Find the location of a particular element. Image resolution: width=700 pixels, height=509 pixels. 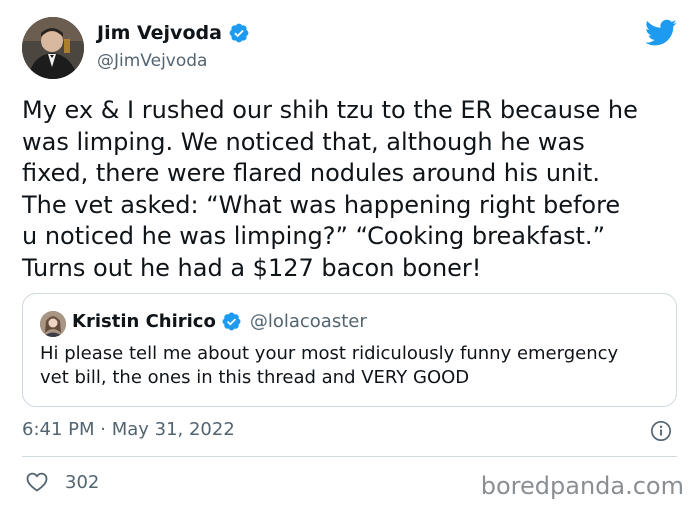

tweet-timestamp: 6:41 PM · May 31, 2022 is located at coordinates (128, 429).